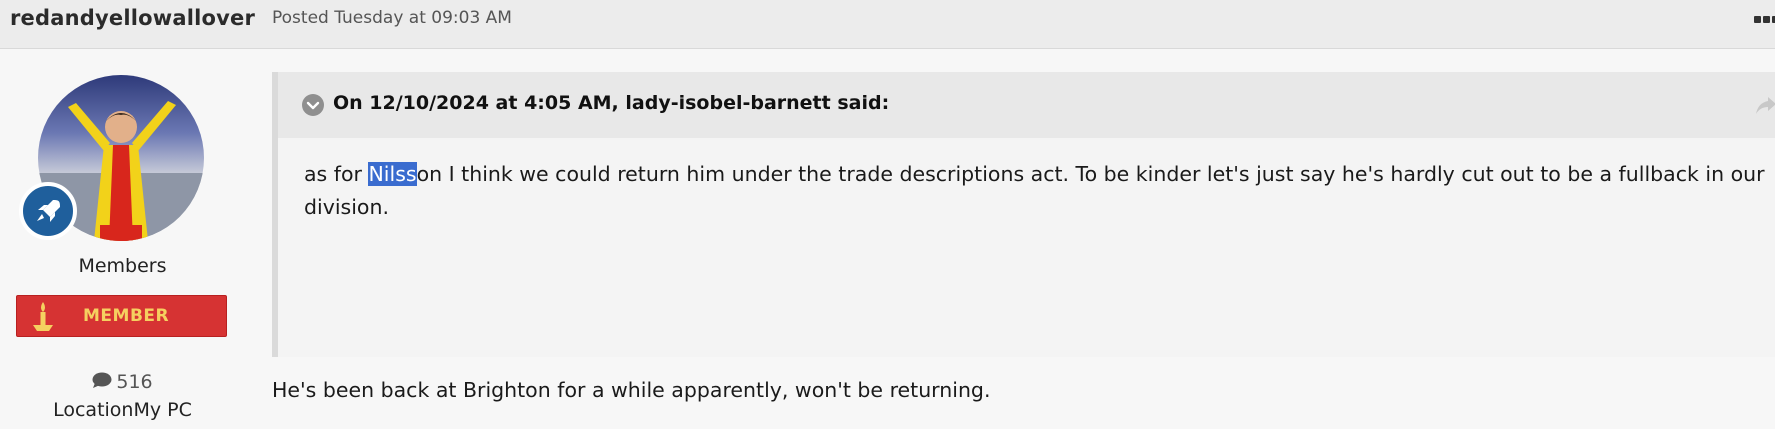 This screenshot has height=429, width=1775. I want to click on member-badge-label: MEMBER, so click(126, 316).